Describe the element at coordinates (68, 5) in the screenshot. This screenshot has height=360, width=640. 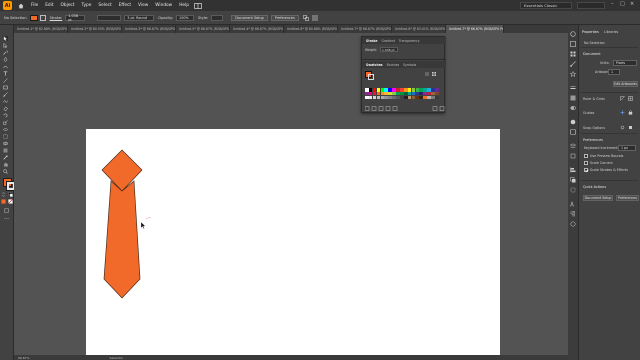
I see `menu-object: Object` at that location.